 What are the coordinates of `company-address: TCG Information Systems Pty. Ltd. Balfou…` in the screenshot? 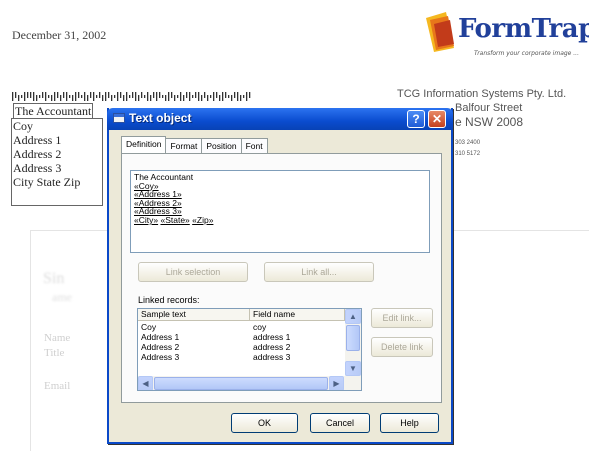 It's located at (482, 122).